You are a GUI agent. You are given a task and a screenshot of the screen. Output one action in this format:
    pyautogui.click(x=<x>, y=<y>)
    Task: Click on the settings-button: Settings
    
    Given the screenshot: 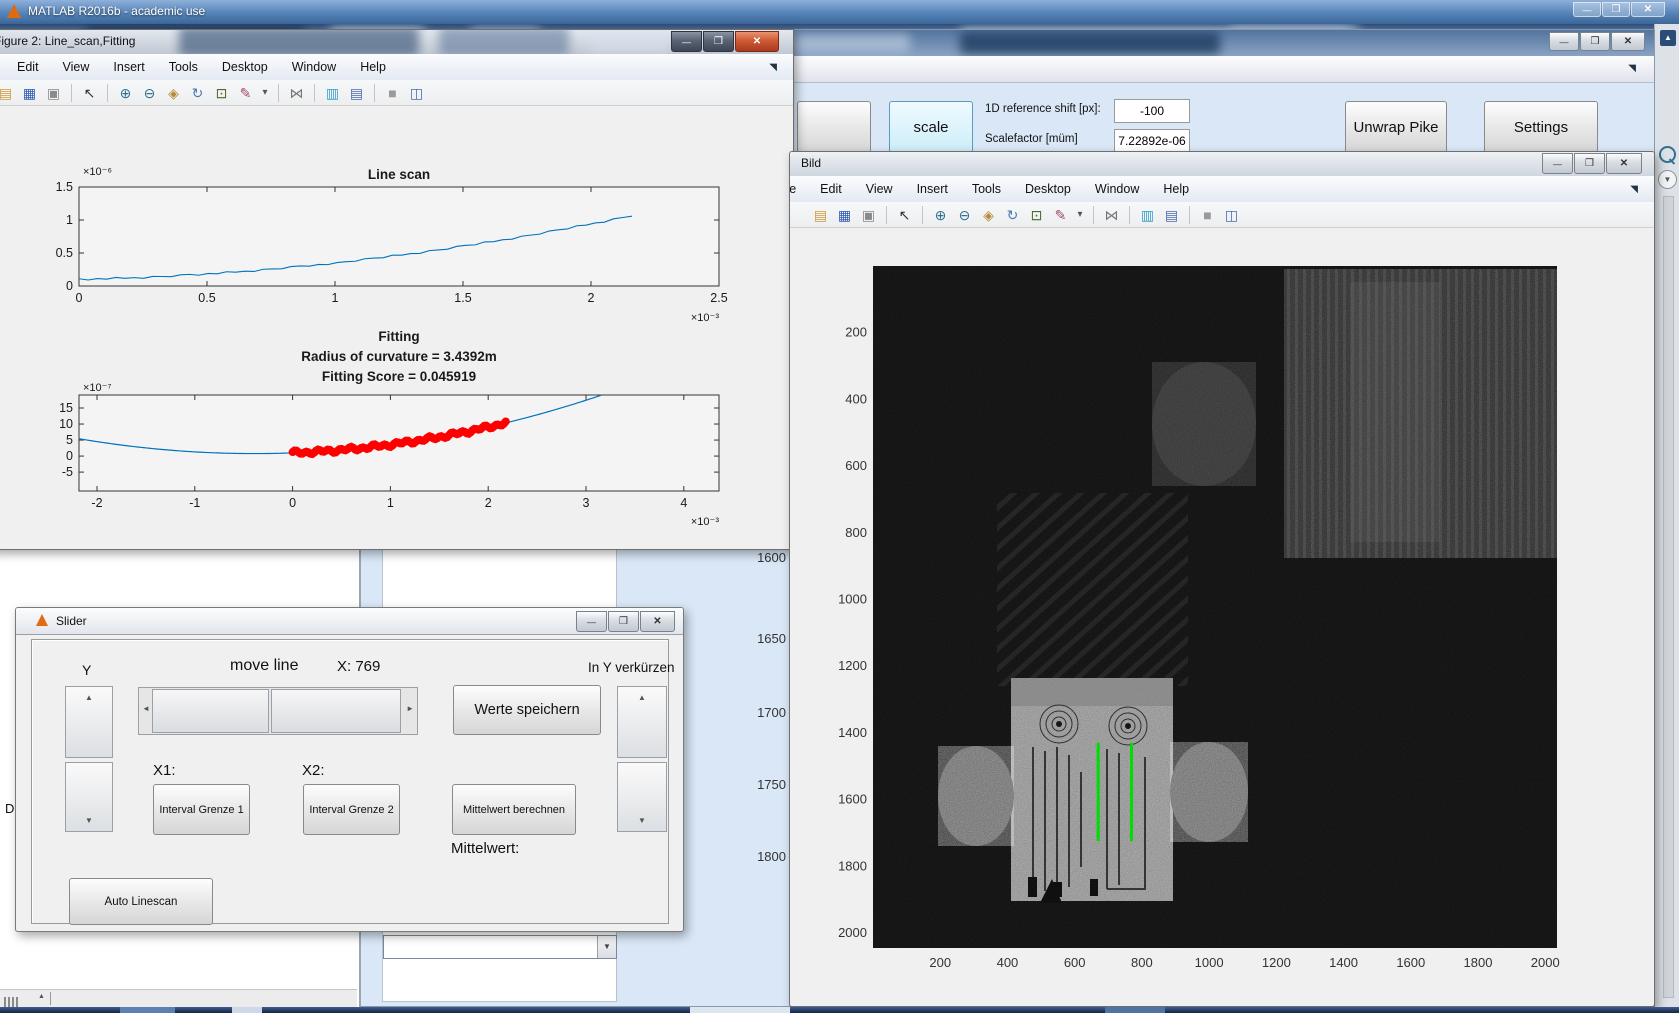 What is the action you would take?
    pyautogui.click(x=1541, y=127)
    